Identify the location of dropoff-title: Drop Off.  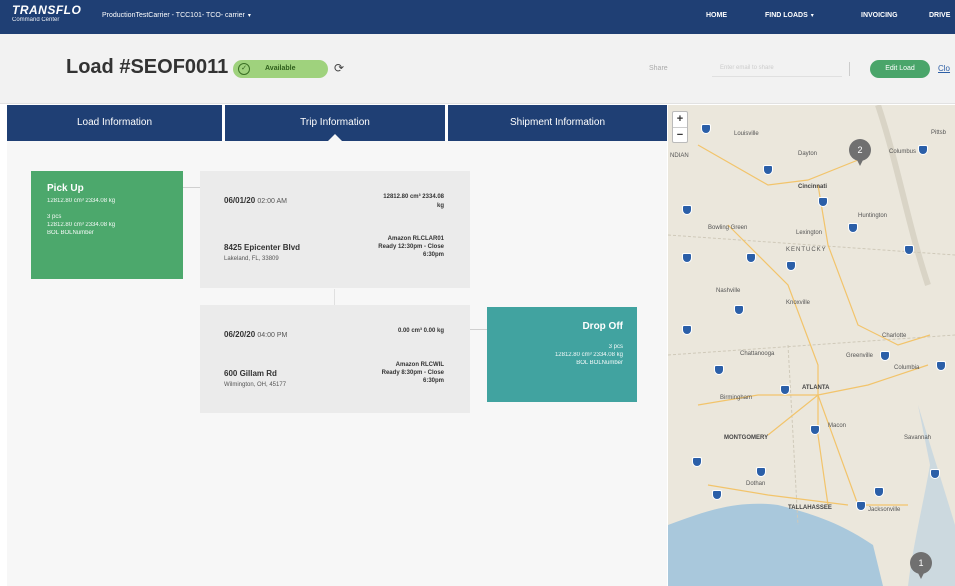
(602, 326).